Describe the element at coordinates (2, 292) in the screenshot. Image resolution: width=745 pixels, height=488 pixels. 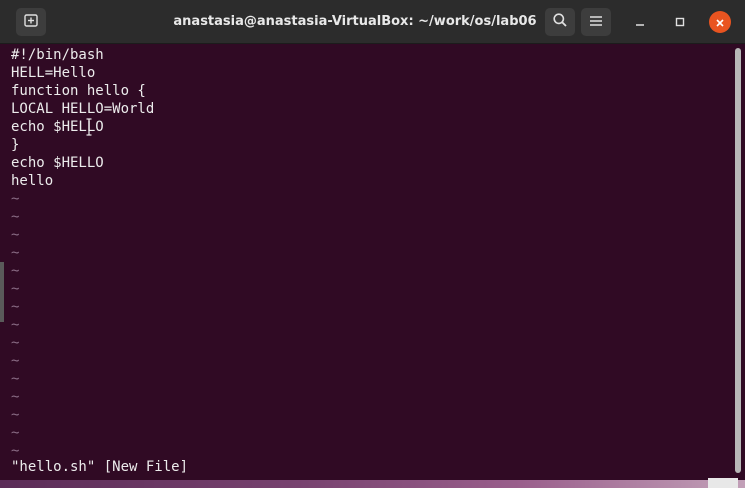
I see `window-edge` at that location.